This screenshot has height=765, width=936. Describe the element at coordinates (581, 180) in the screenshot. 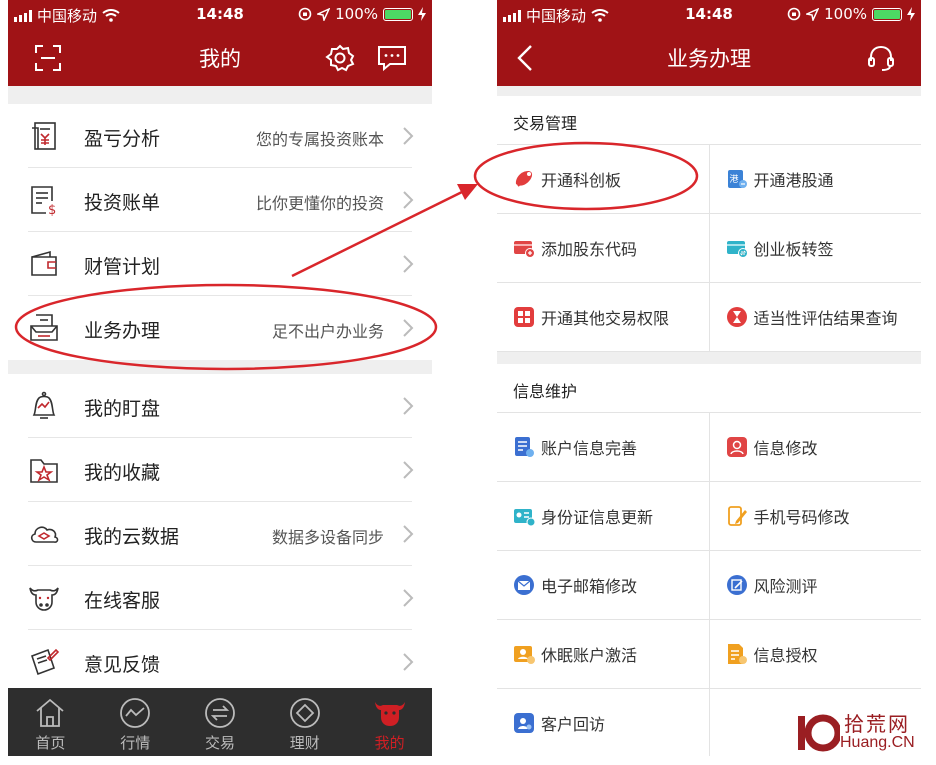

I see `grid-item-label: 开通科创板` at that location.